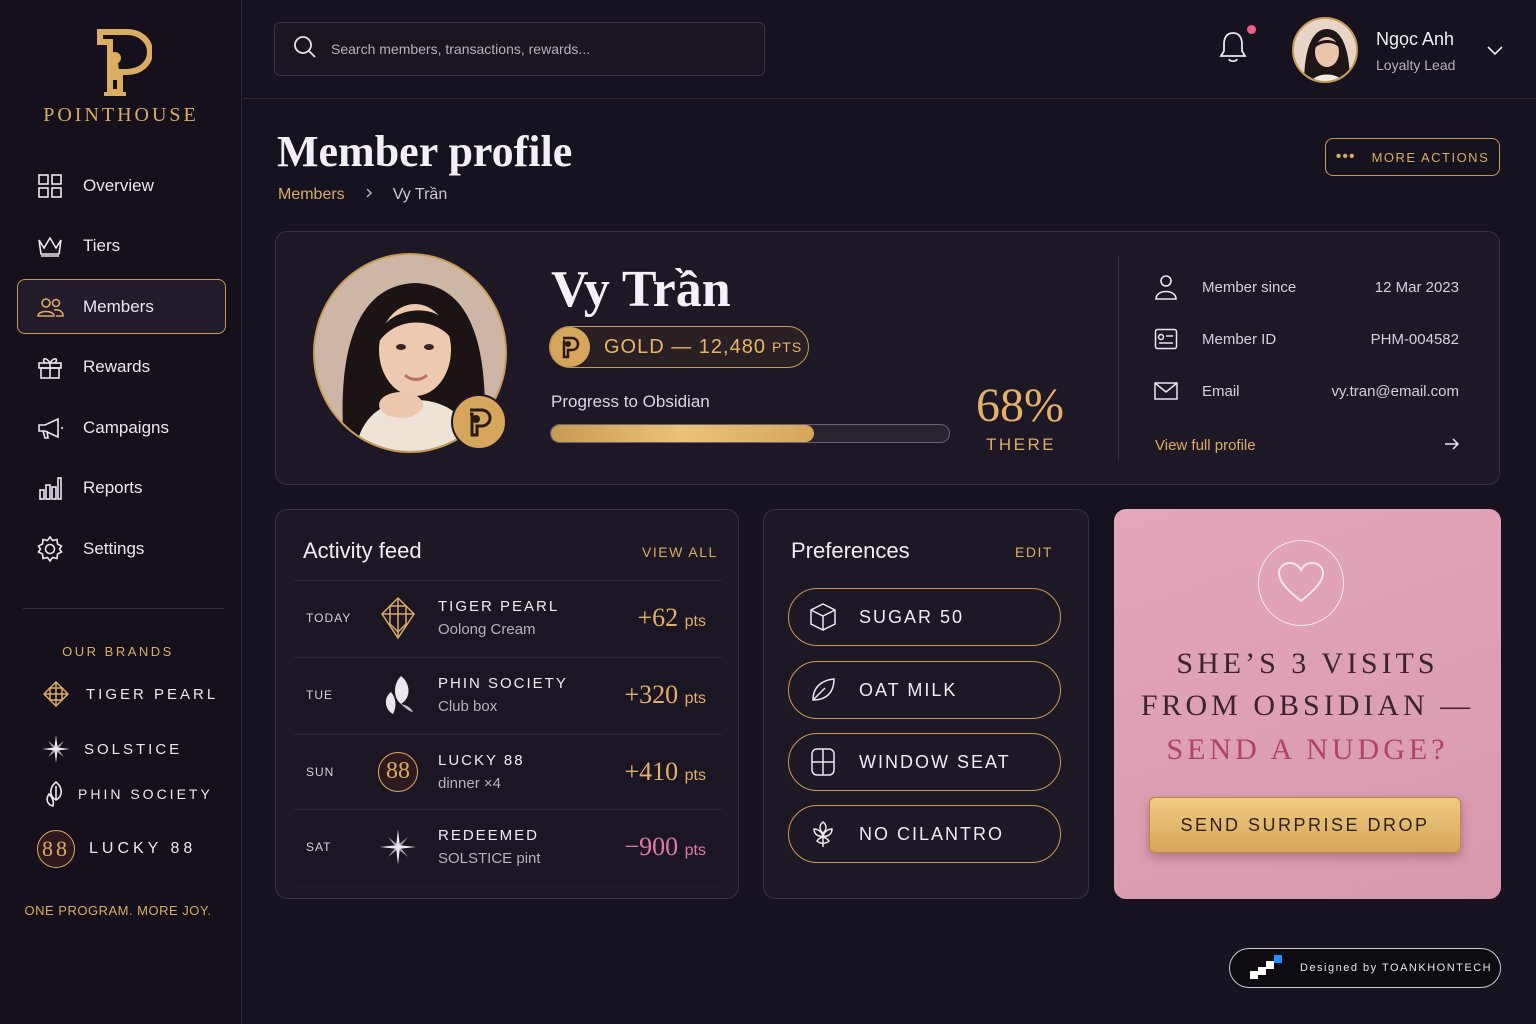 This screenshot has height=1024, width=1536. I want to click on gem-icon, so click(398, 618).